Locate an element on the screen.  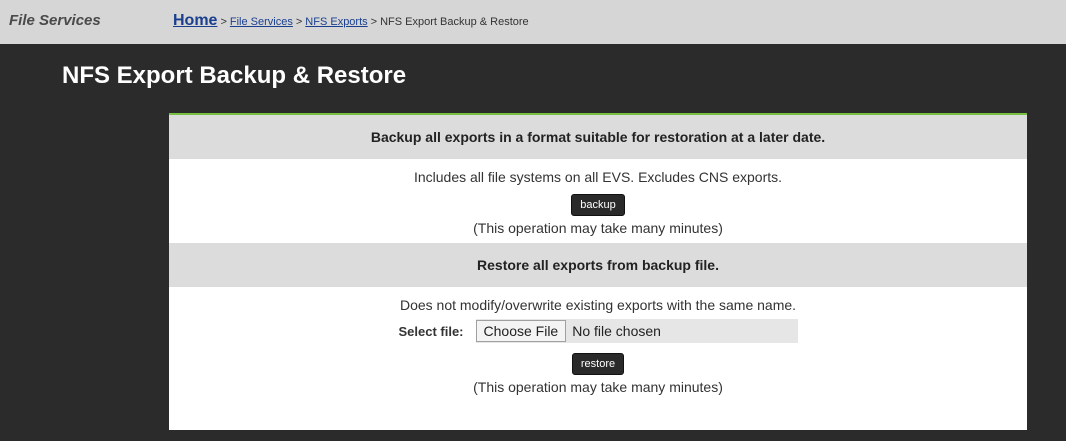
breadcrumb-home-link: Home is located at coordinates (195, 20).